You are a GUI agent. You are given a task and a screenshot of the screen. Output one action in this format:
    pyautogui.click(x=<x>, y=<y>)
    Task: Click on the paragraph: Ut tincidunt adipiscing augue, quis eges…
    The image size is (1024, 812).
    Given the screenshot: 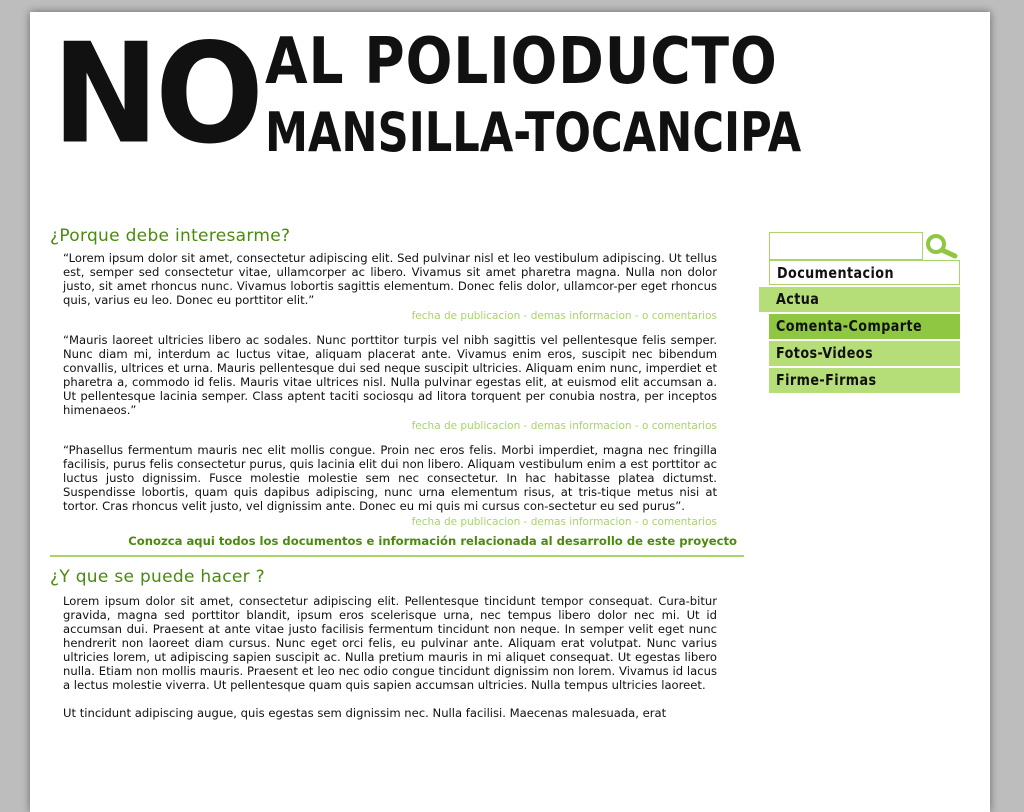 What is the action you would take?
    pyautogui.click(x=365, y=713)
    